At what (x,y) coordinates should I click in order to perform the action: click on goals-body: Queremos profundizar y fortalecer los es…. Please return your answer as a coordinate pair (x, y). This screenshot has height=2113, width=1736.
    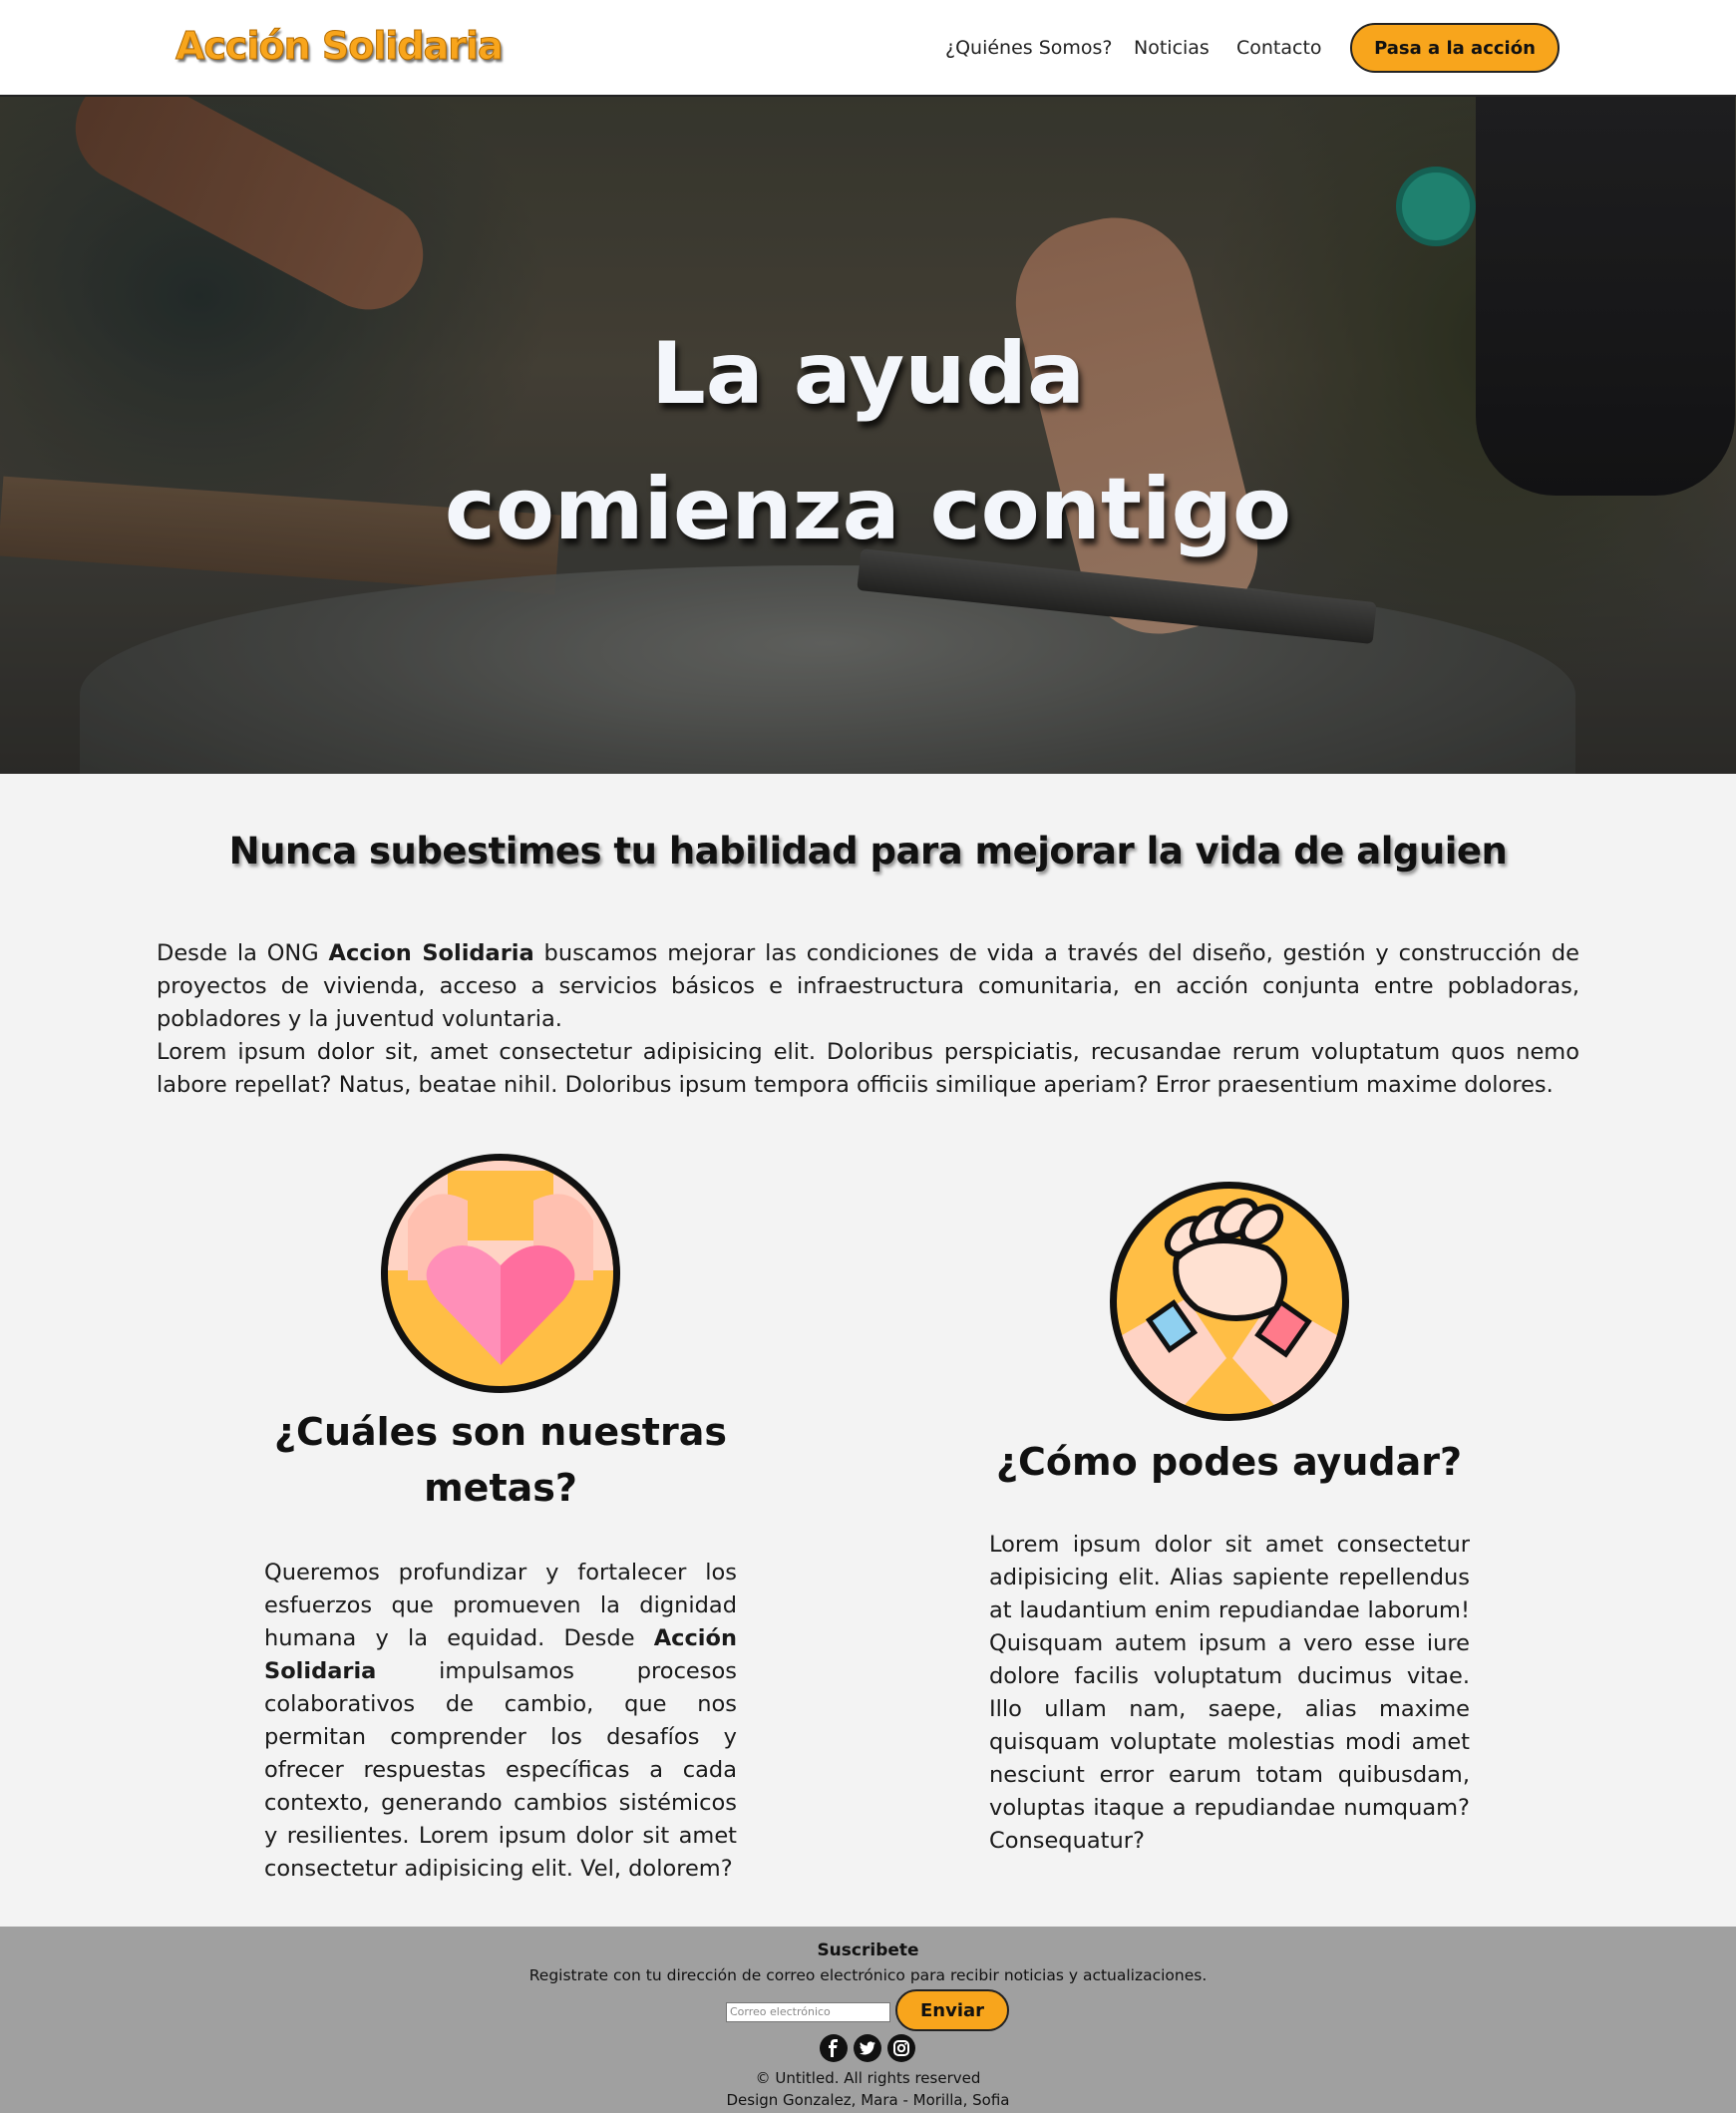
    Looking at the image, I should click on (500, 1721).